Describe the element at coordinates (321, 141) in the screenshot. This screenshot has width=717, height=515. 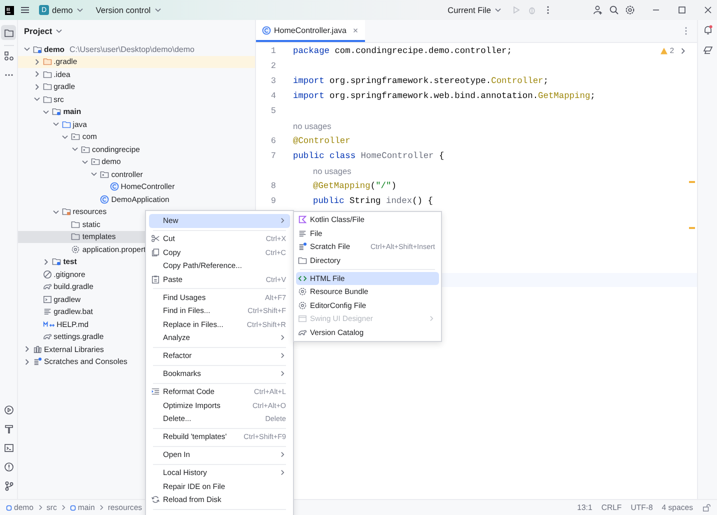
I see `code-line: @Controller` at that location.